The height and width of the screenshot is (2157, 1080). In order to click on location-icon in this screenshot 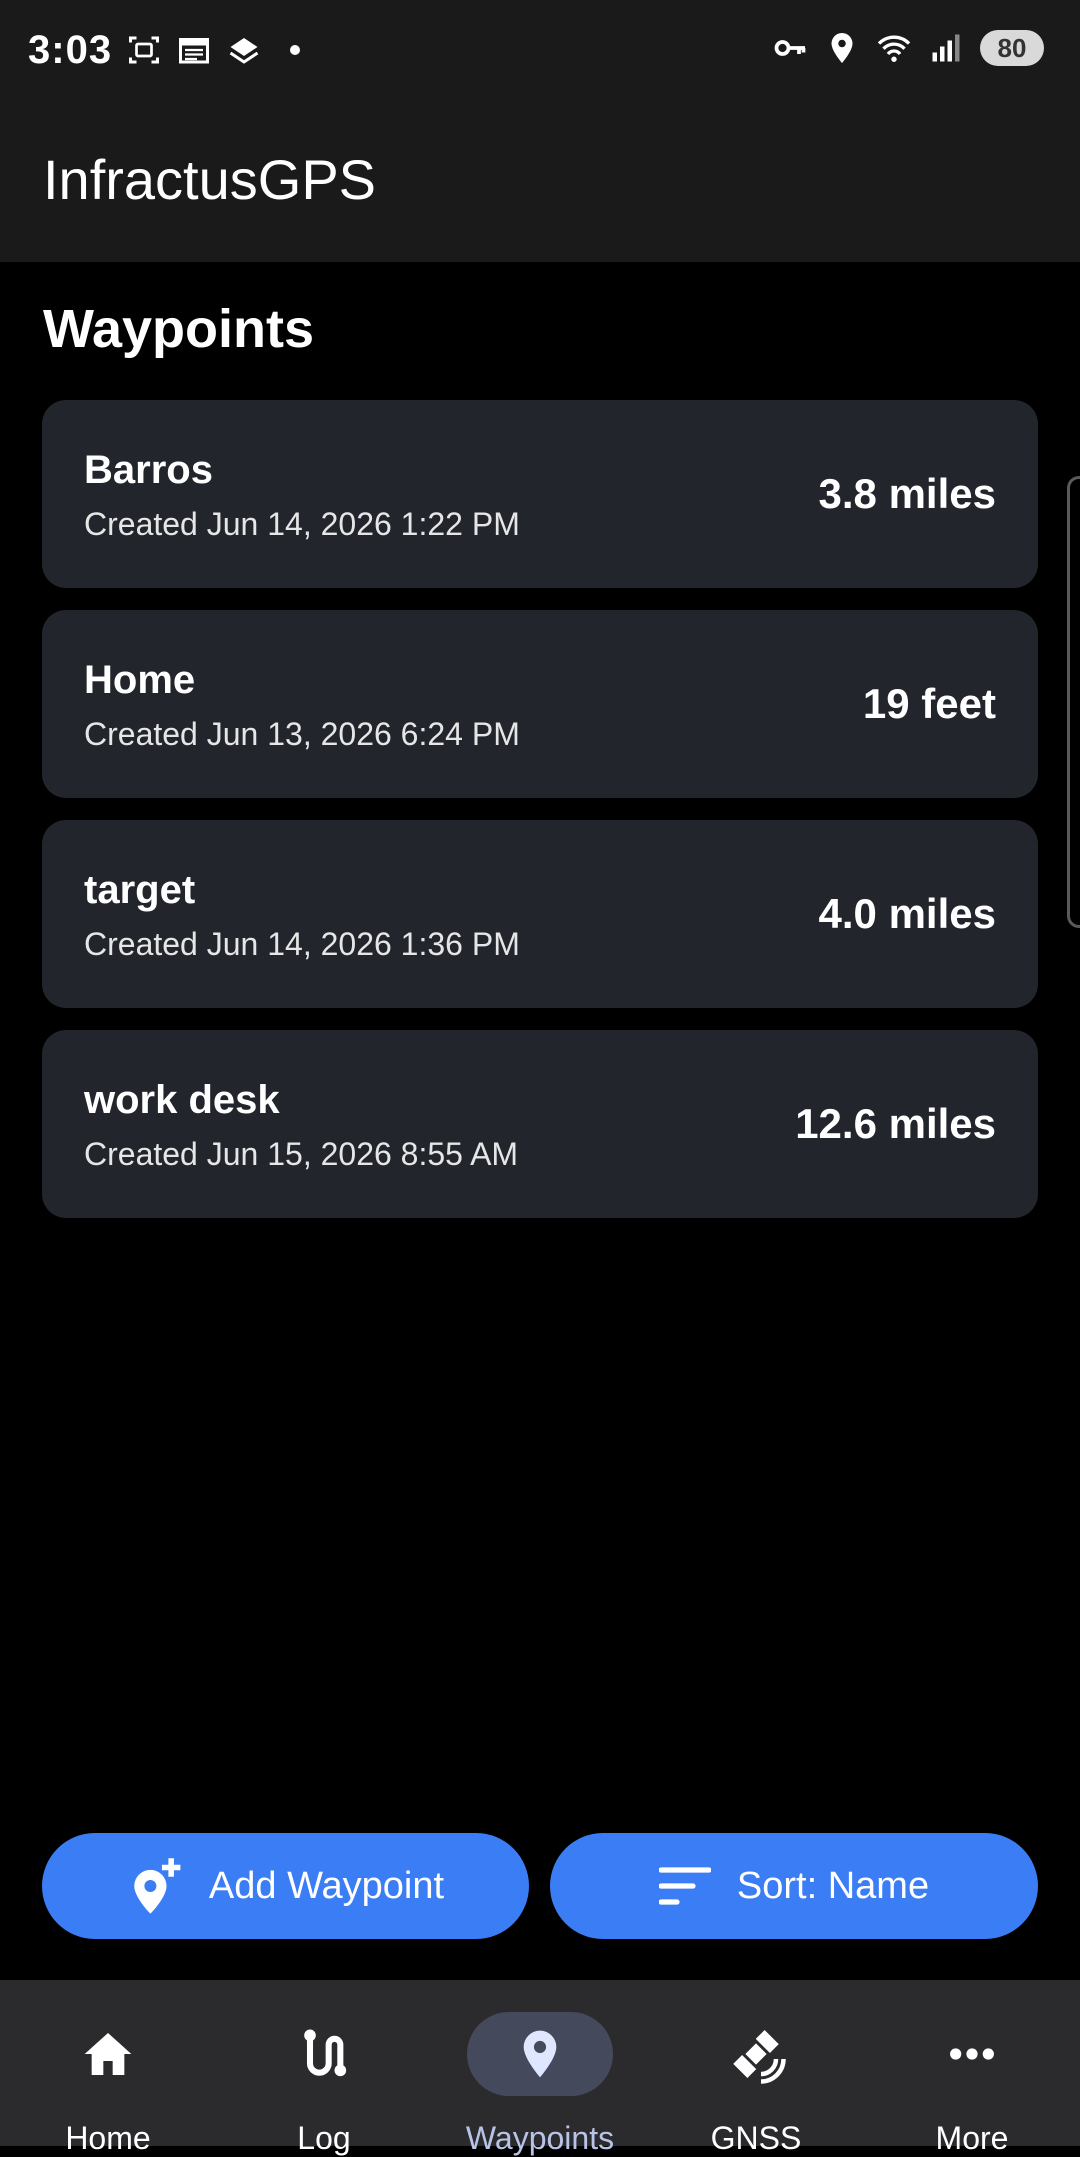, I will do `click(842, 48)`.